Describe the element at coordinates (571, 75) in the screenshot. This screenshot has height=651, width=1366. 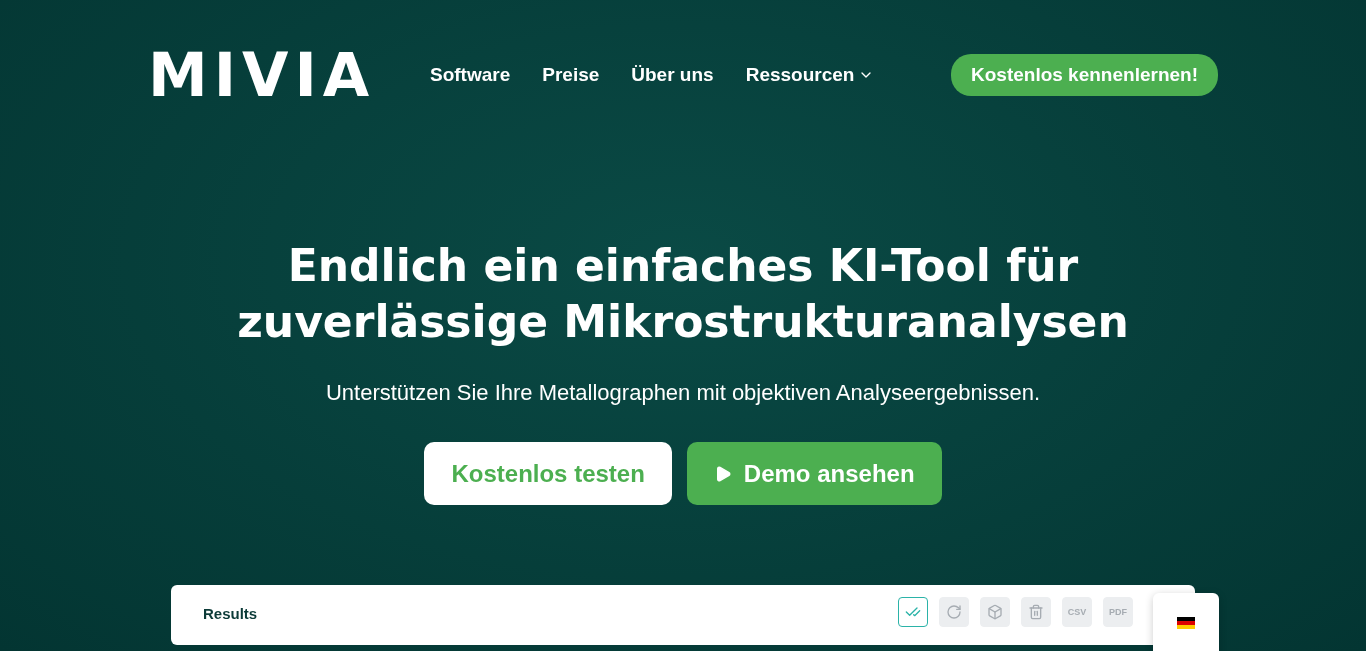
I see `nav-link: Preise` at that location.